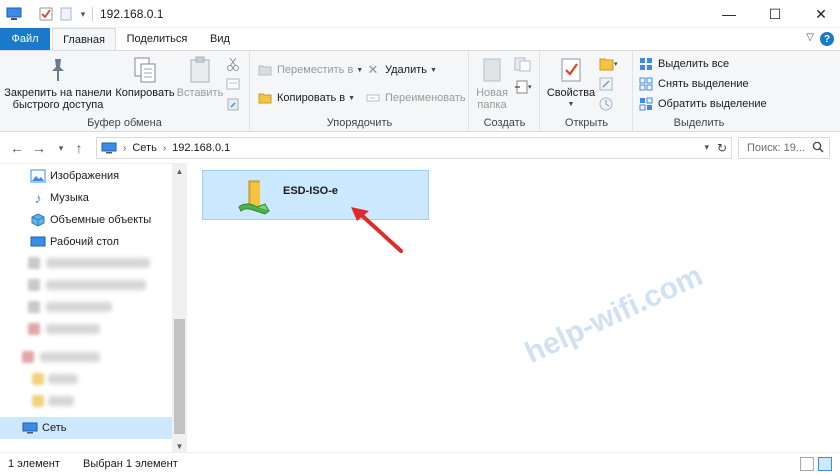 This screenshot has width=840, height=474. I want to click on new-folder-quick-icon, so click(66, 14).